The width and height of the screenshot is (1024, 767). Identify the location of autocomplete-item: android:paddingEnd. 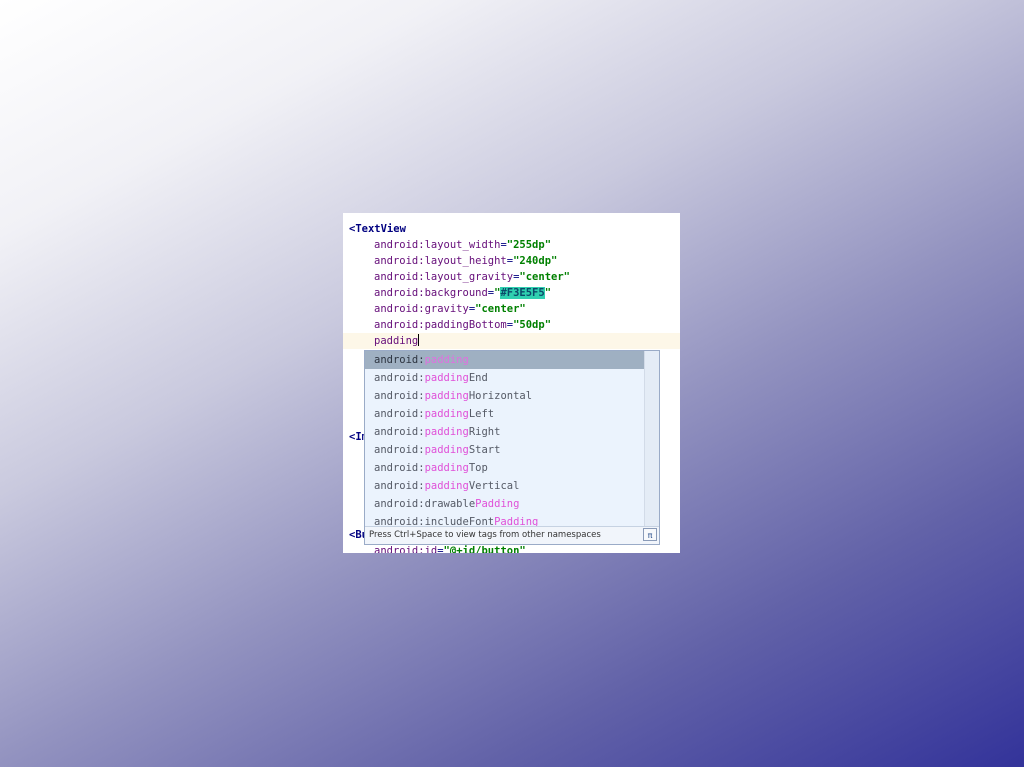
(505, 378).